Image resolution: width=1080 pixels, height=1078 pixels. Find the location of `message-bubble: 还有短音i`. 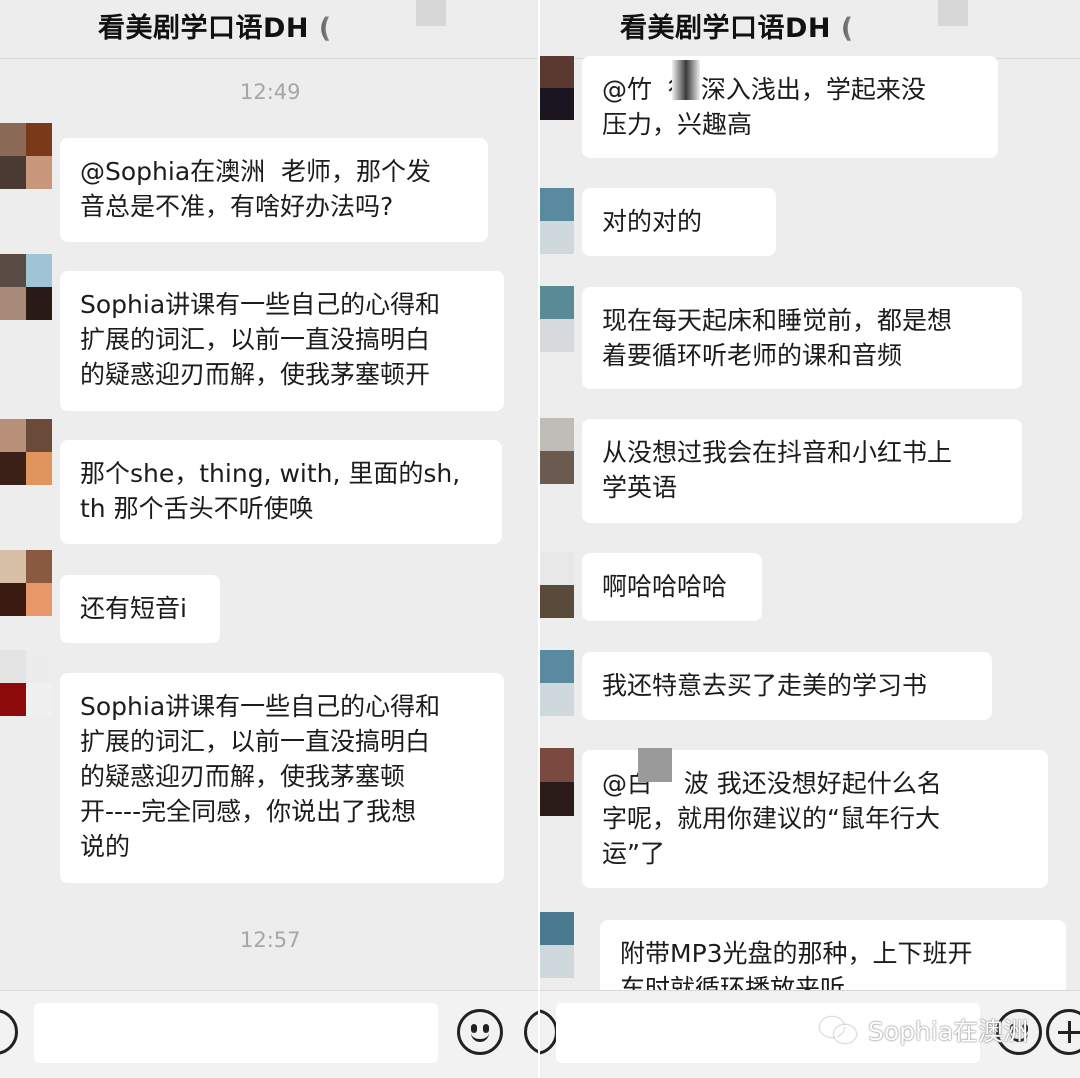

message-bubble: 还有短音i is located at coordinates (140, 609).